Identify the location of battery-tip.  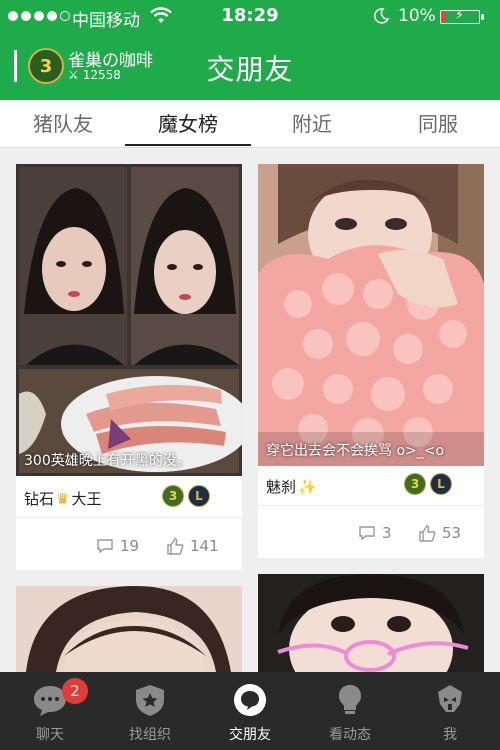
(482, 17).